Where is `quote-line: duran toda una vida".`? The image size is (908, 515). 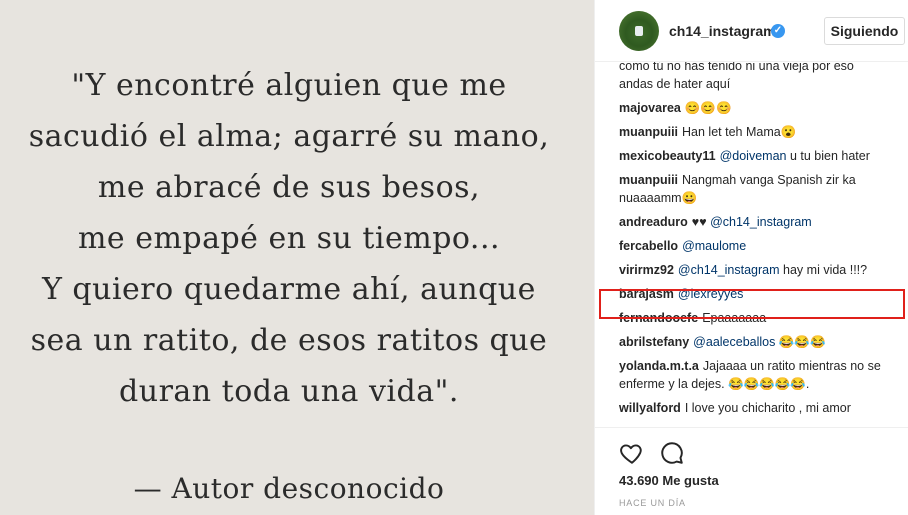
quote-line: duran toda una vida". is located at coordinates (289, 391).